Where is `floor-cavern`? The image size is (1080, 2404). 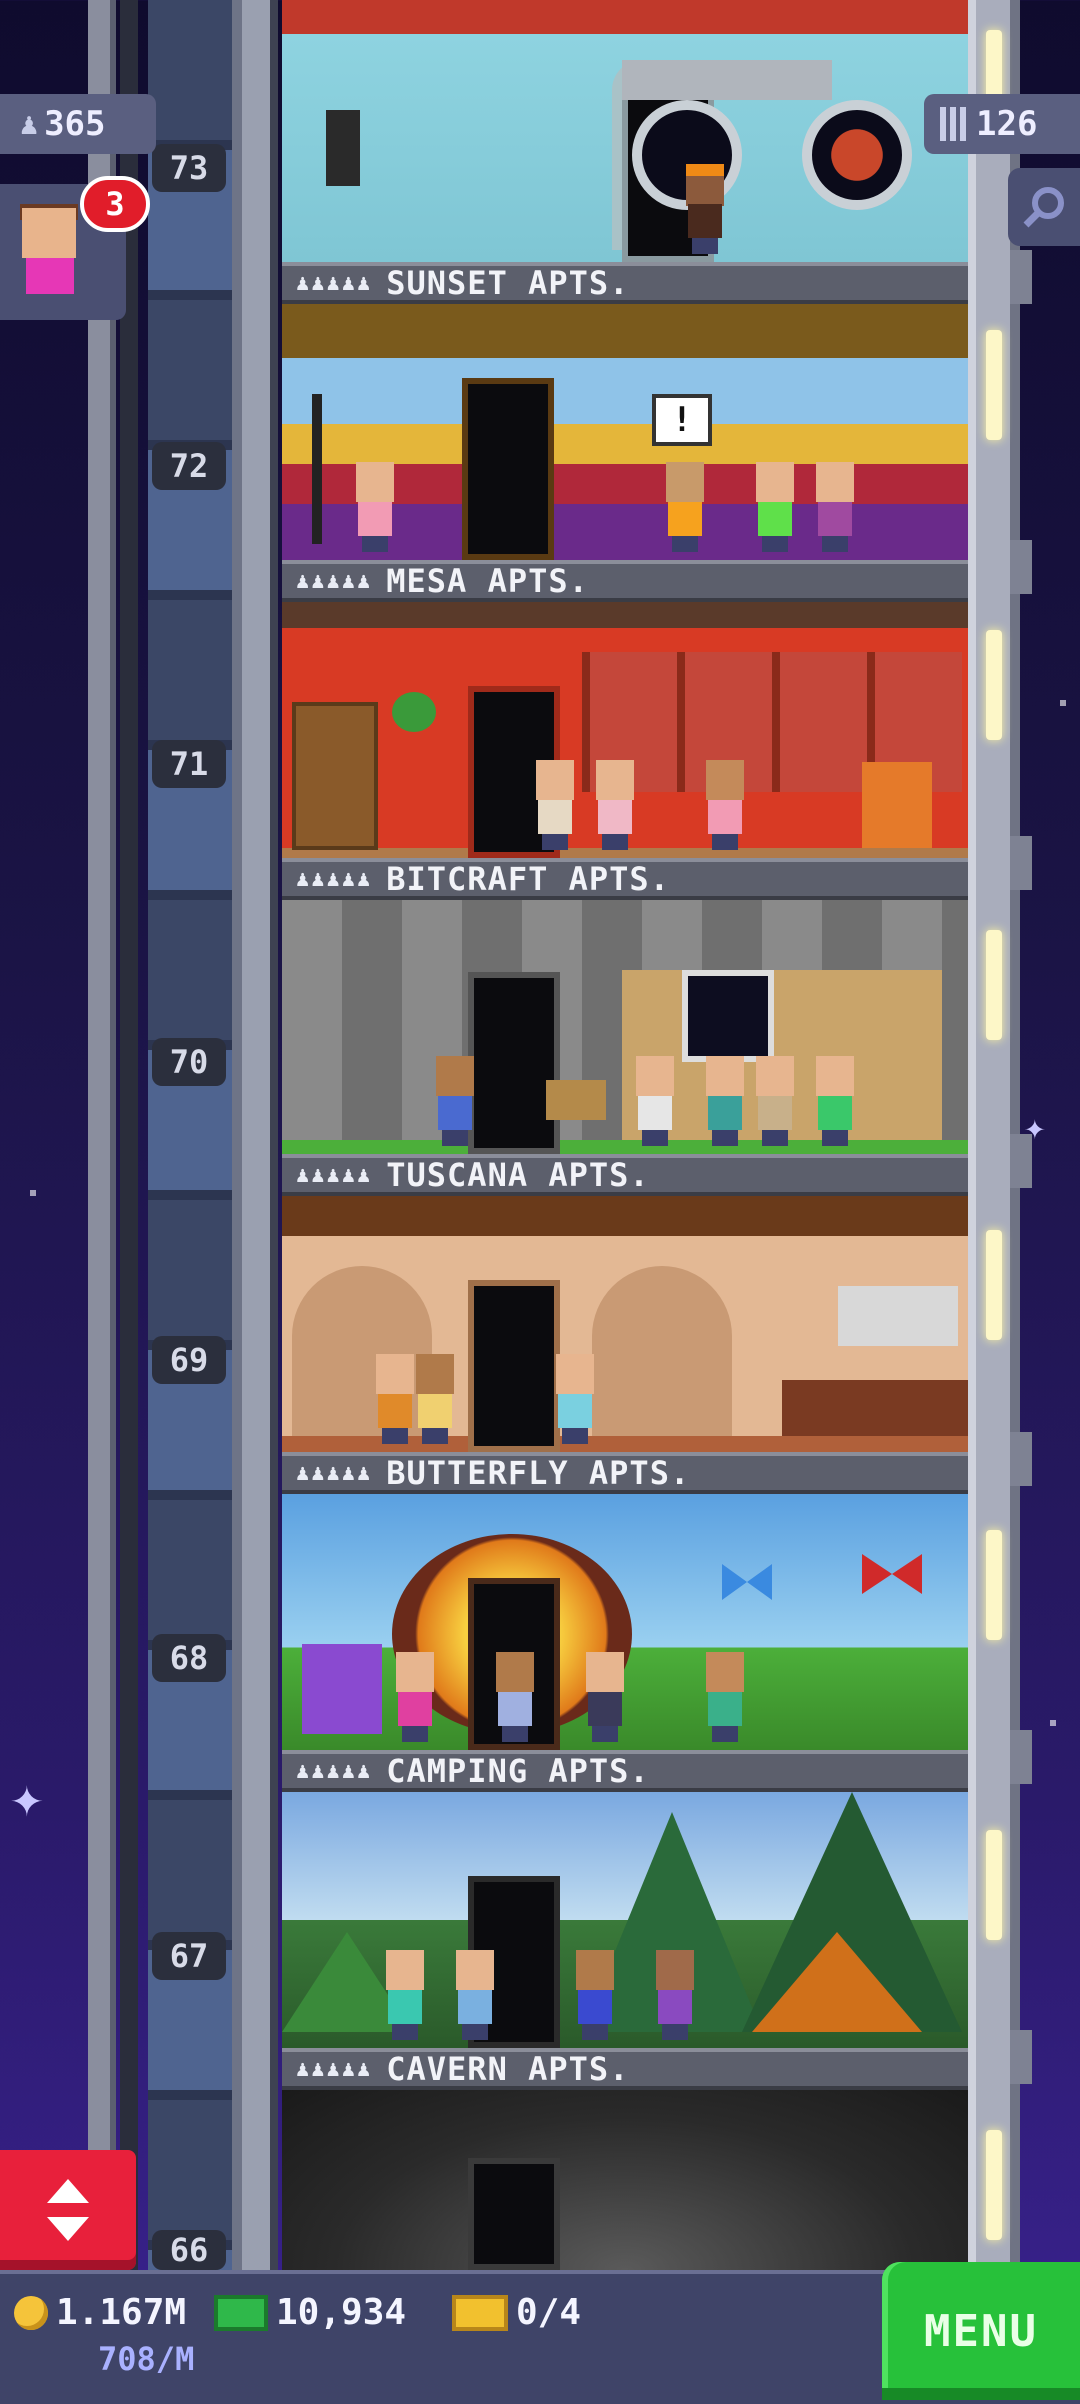
floor-cavern is located at coordinates (625, 1920).